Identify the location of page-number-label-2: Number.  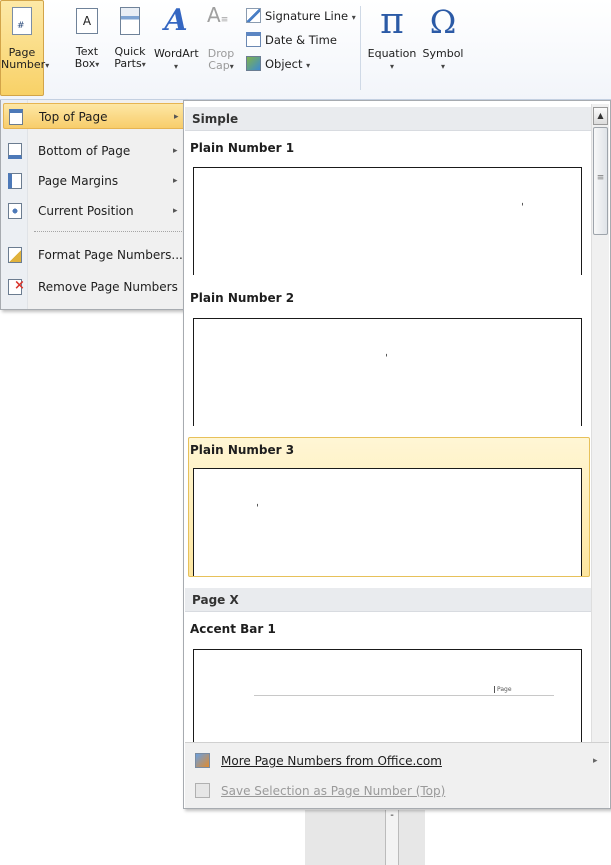
(23, 64).